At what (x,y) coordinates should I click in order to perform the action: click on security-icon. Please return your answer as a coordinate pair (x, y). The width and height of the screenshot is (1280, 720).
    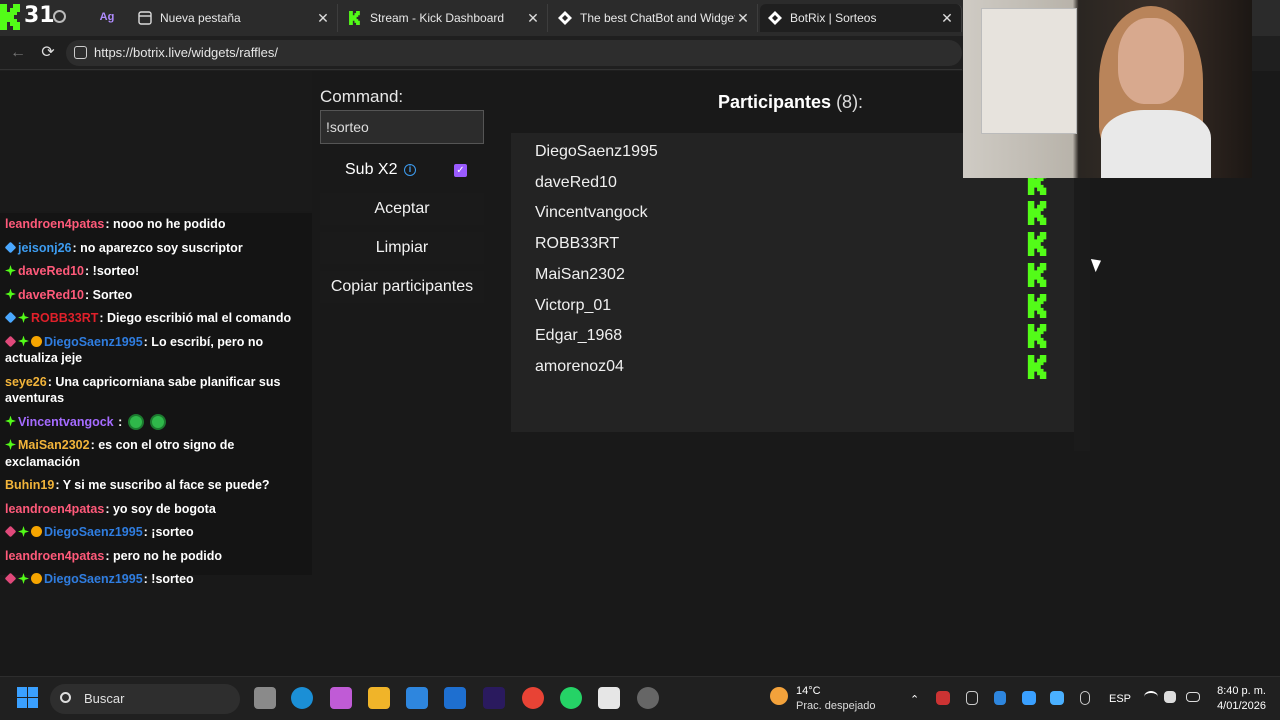
    Looking at the image, I should click on (943, 698).